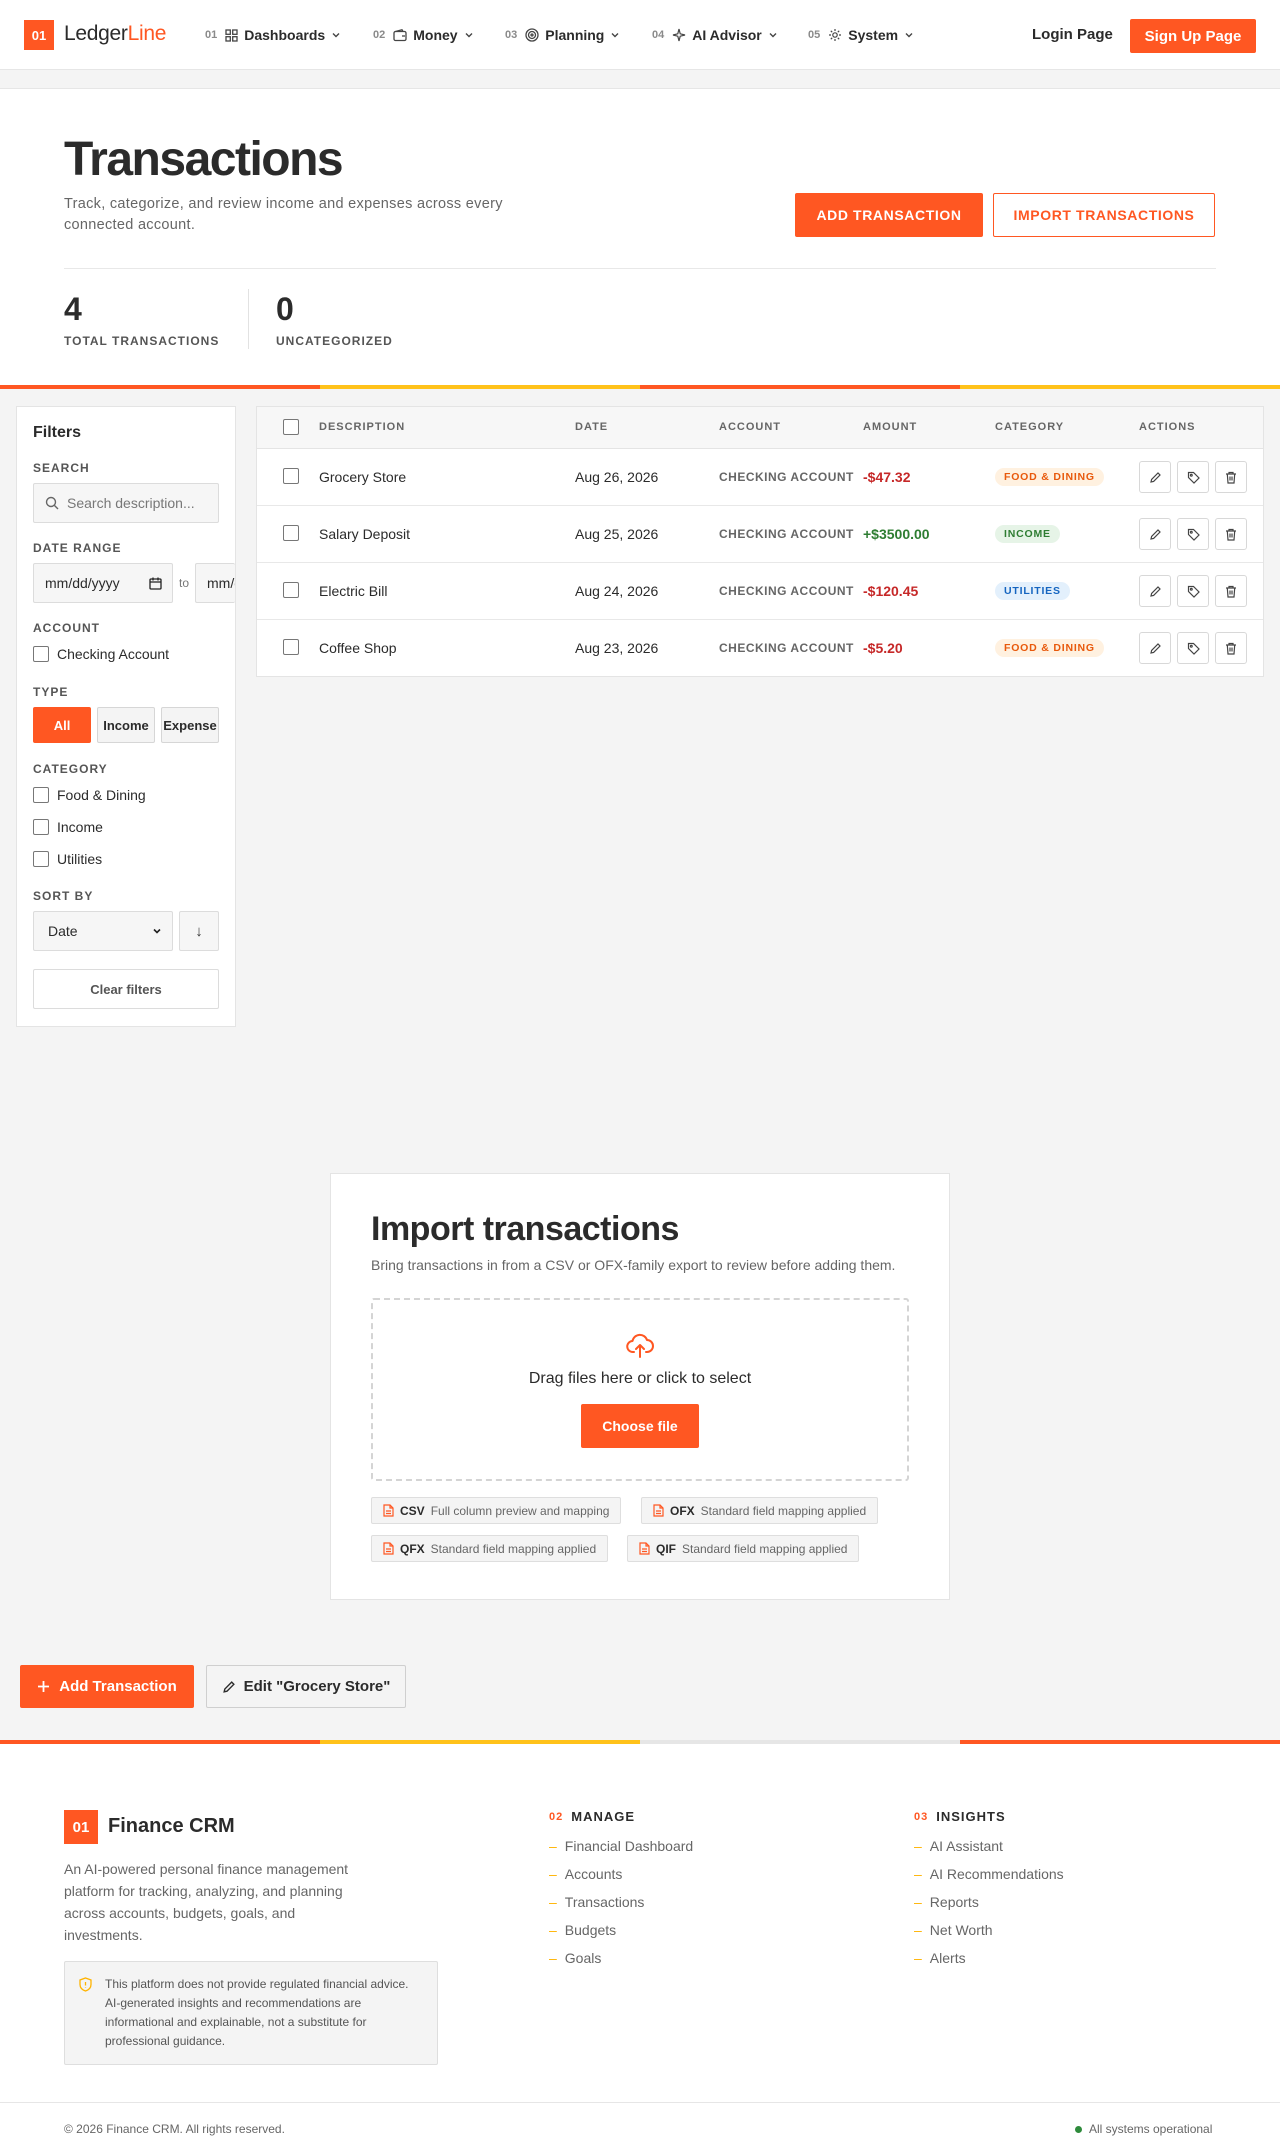  I want to click on link-label: Transactions, so click(604, 1902).